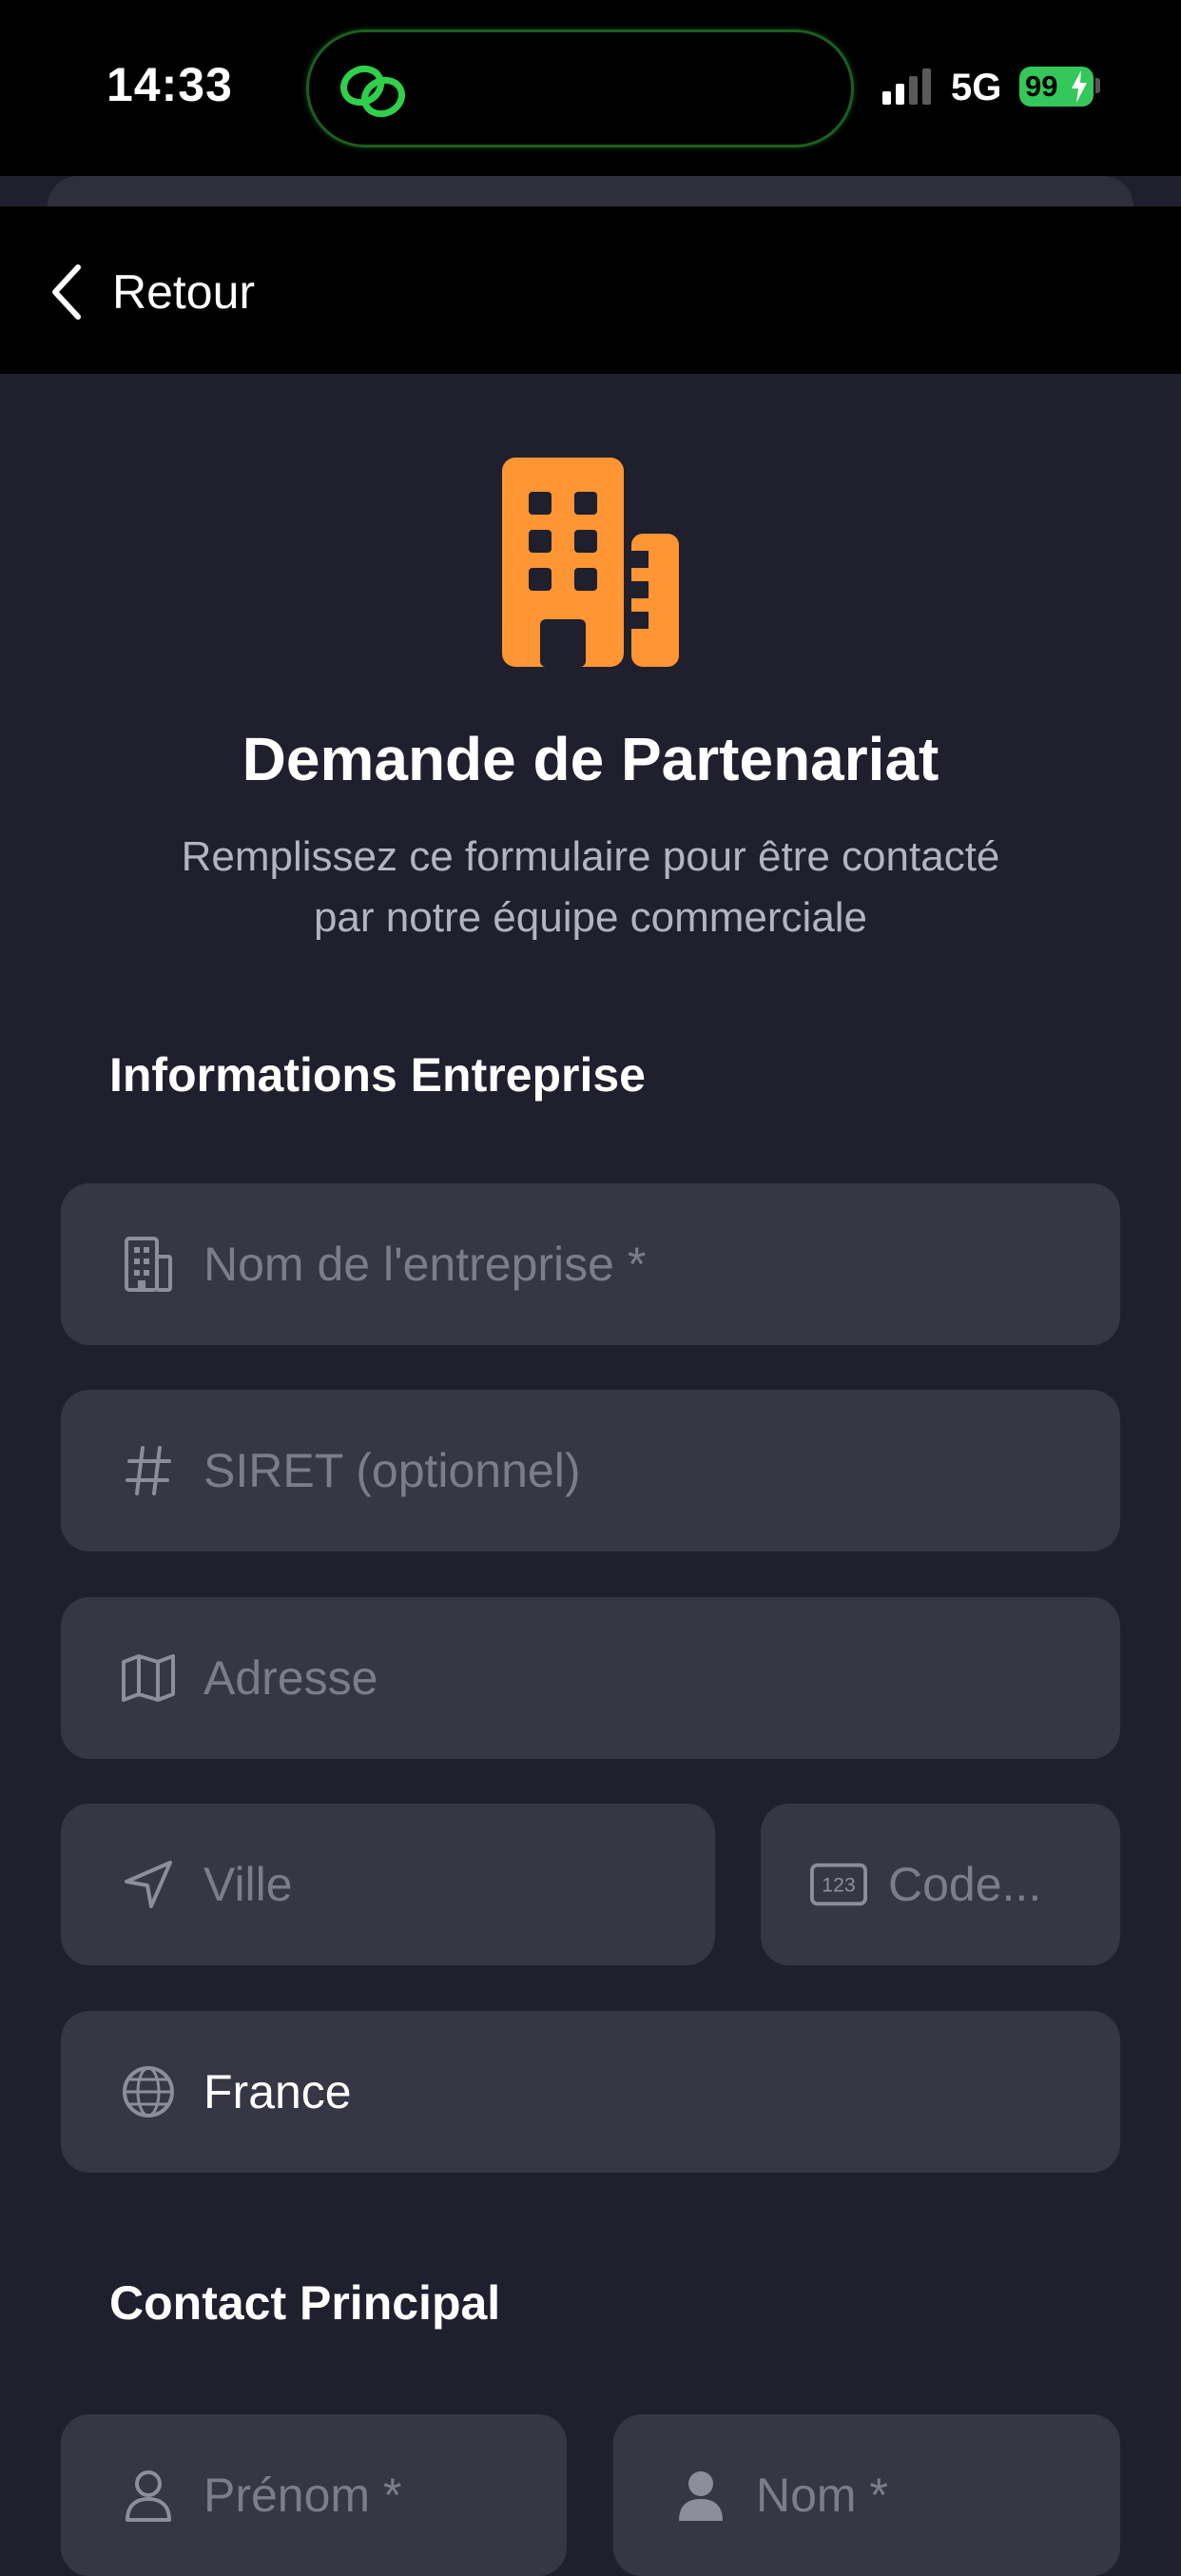 The image size is (1181, 2576). Describe the element at coordinates (148, 1265) in the screenshot. I see `building-outline-icon` at that location.